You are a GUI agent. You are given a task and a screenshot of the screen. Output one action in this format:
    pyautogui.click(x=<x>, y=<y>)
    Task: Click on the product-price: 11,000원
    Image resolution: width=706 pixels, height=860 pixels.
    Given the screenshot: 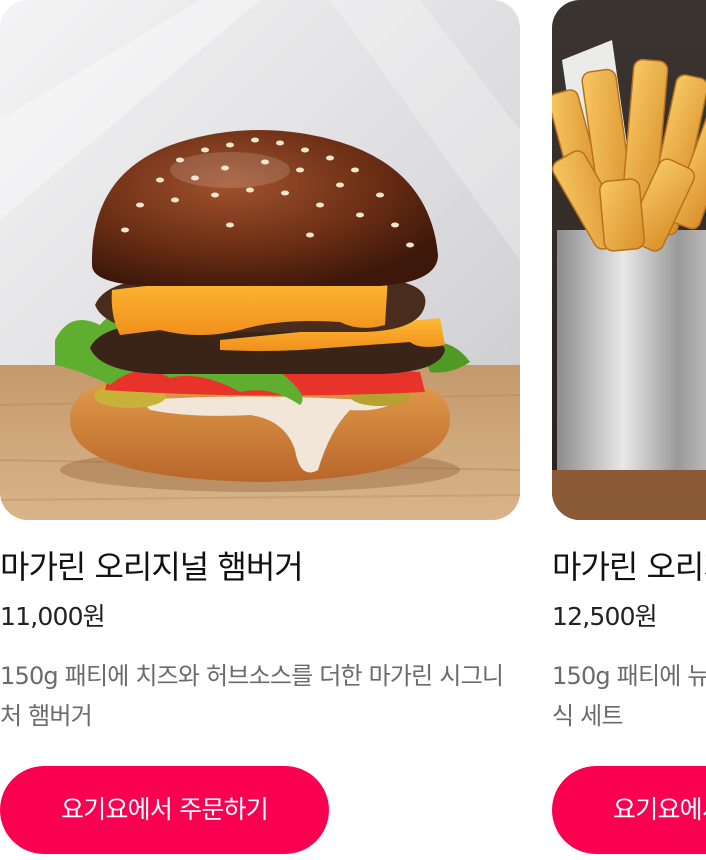 What is the action you would take?
    pyautogui.click(x=53, y=616)
    